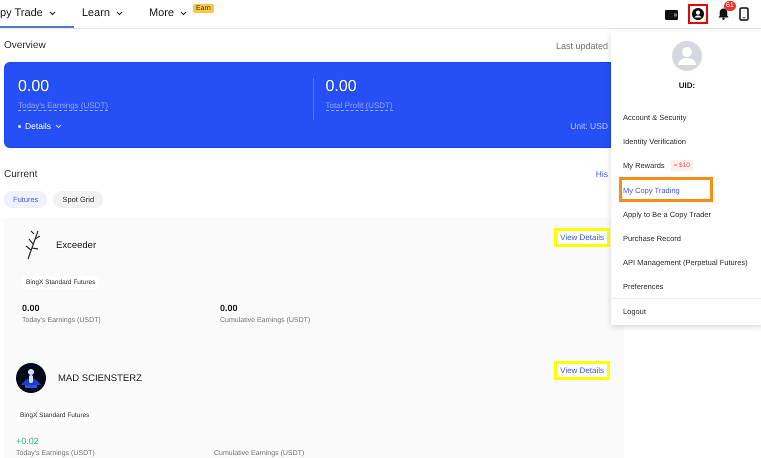 Image resolution: width=761 pixels, height=458 pixels. I want to click on mobile-phone-icon, so click(744, 14).